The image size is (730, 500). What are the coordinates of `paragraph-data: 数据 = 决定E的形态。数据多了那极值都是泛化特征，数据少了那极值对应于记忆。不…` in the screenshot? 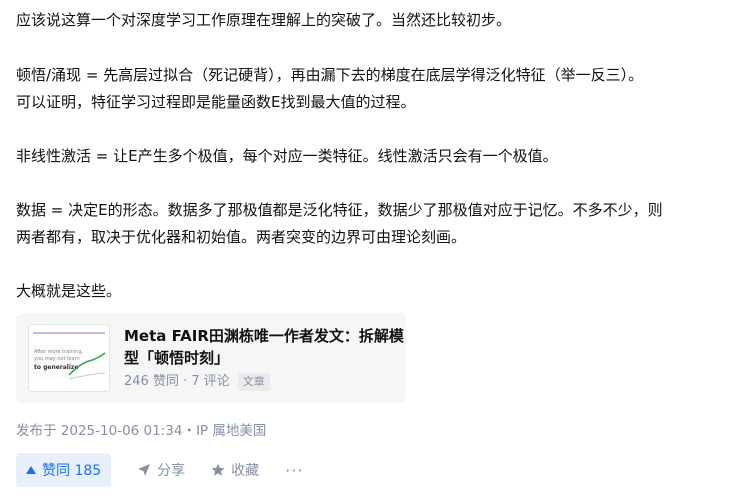 It's located at (365, 224).